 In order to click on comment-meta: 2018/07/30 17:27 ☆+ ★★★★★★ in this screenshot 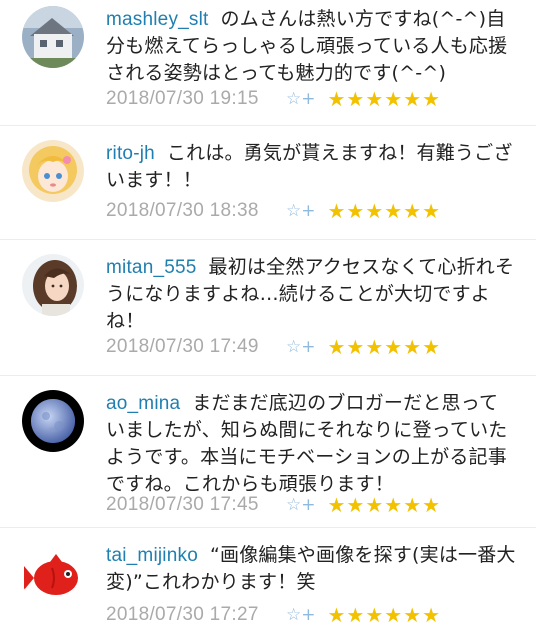, I will do `click(273, 615)`.